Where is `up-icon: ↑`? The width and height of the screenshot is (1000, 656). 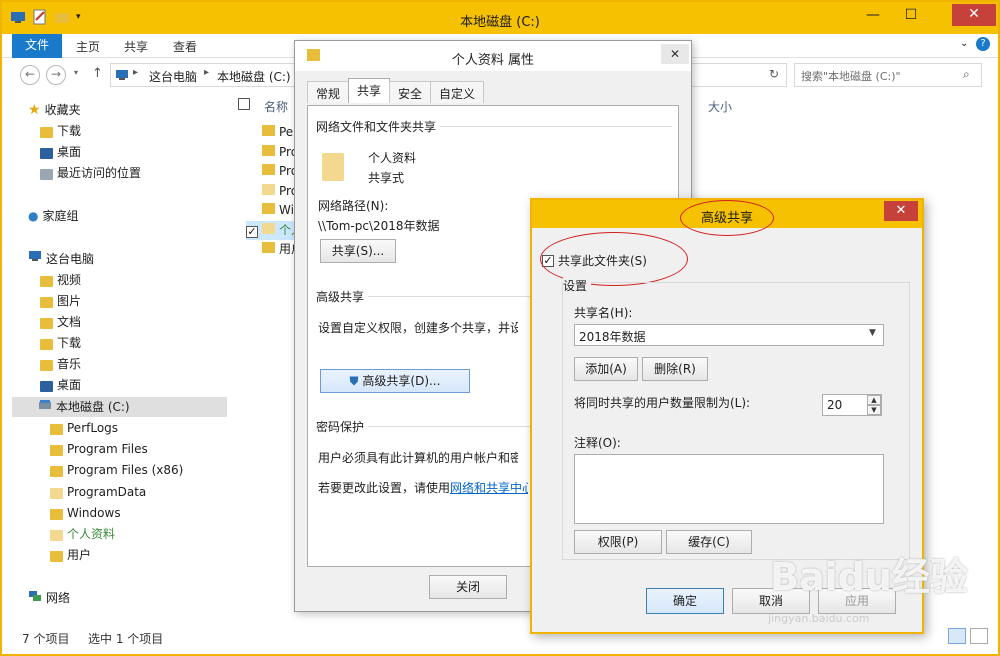
up-icon: ↑ is located at coordinates (97, 73).